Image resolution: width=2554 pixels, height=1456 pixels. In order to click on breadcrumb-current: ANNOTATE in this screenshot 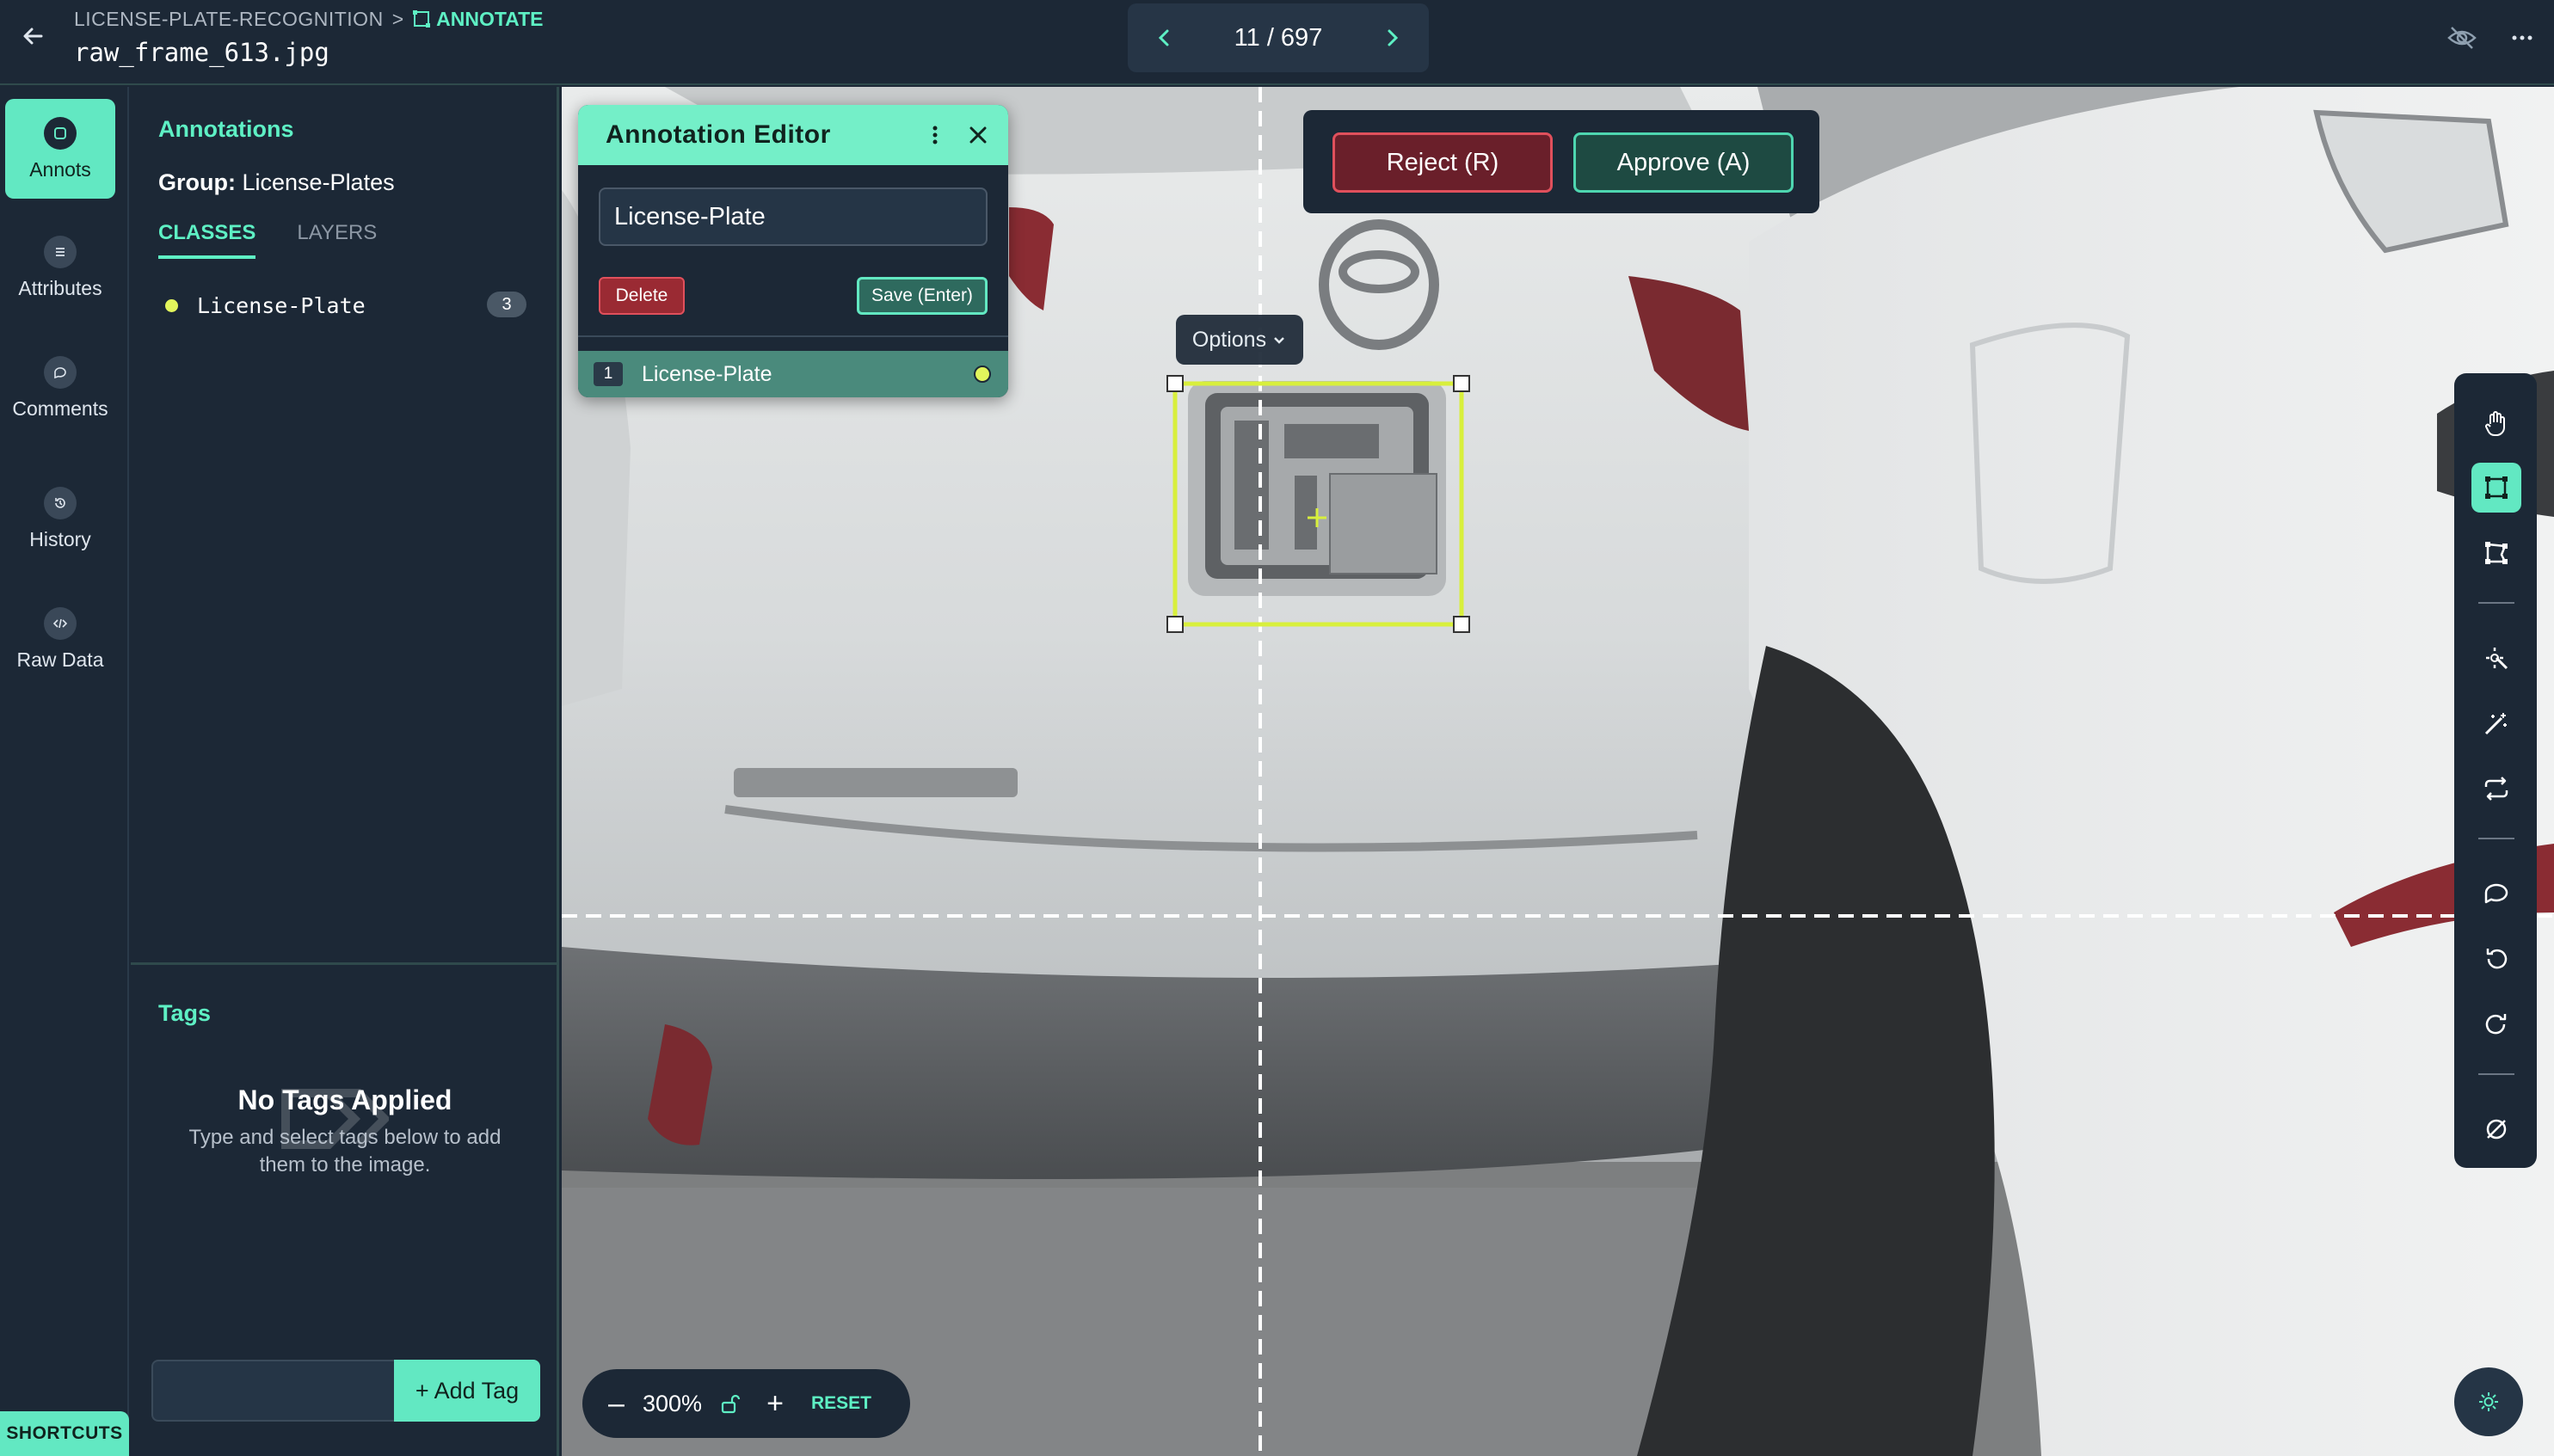, I will do `click(477, 20)`.